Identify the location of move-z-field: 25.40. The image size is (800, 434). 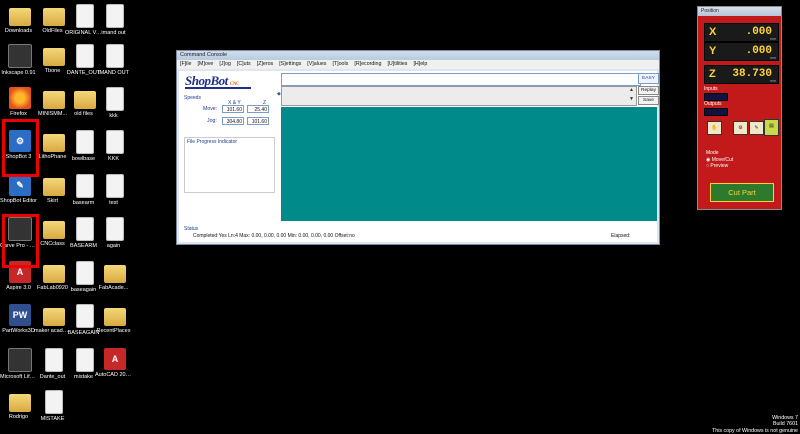
(258, 109).